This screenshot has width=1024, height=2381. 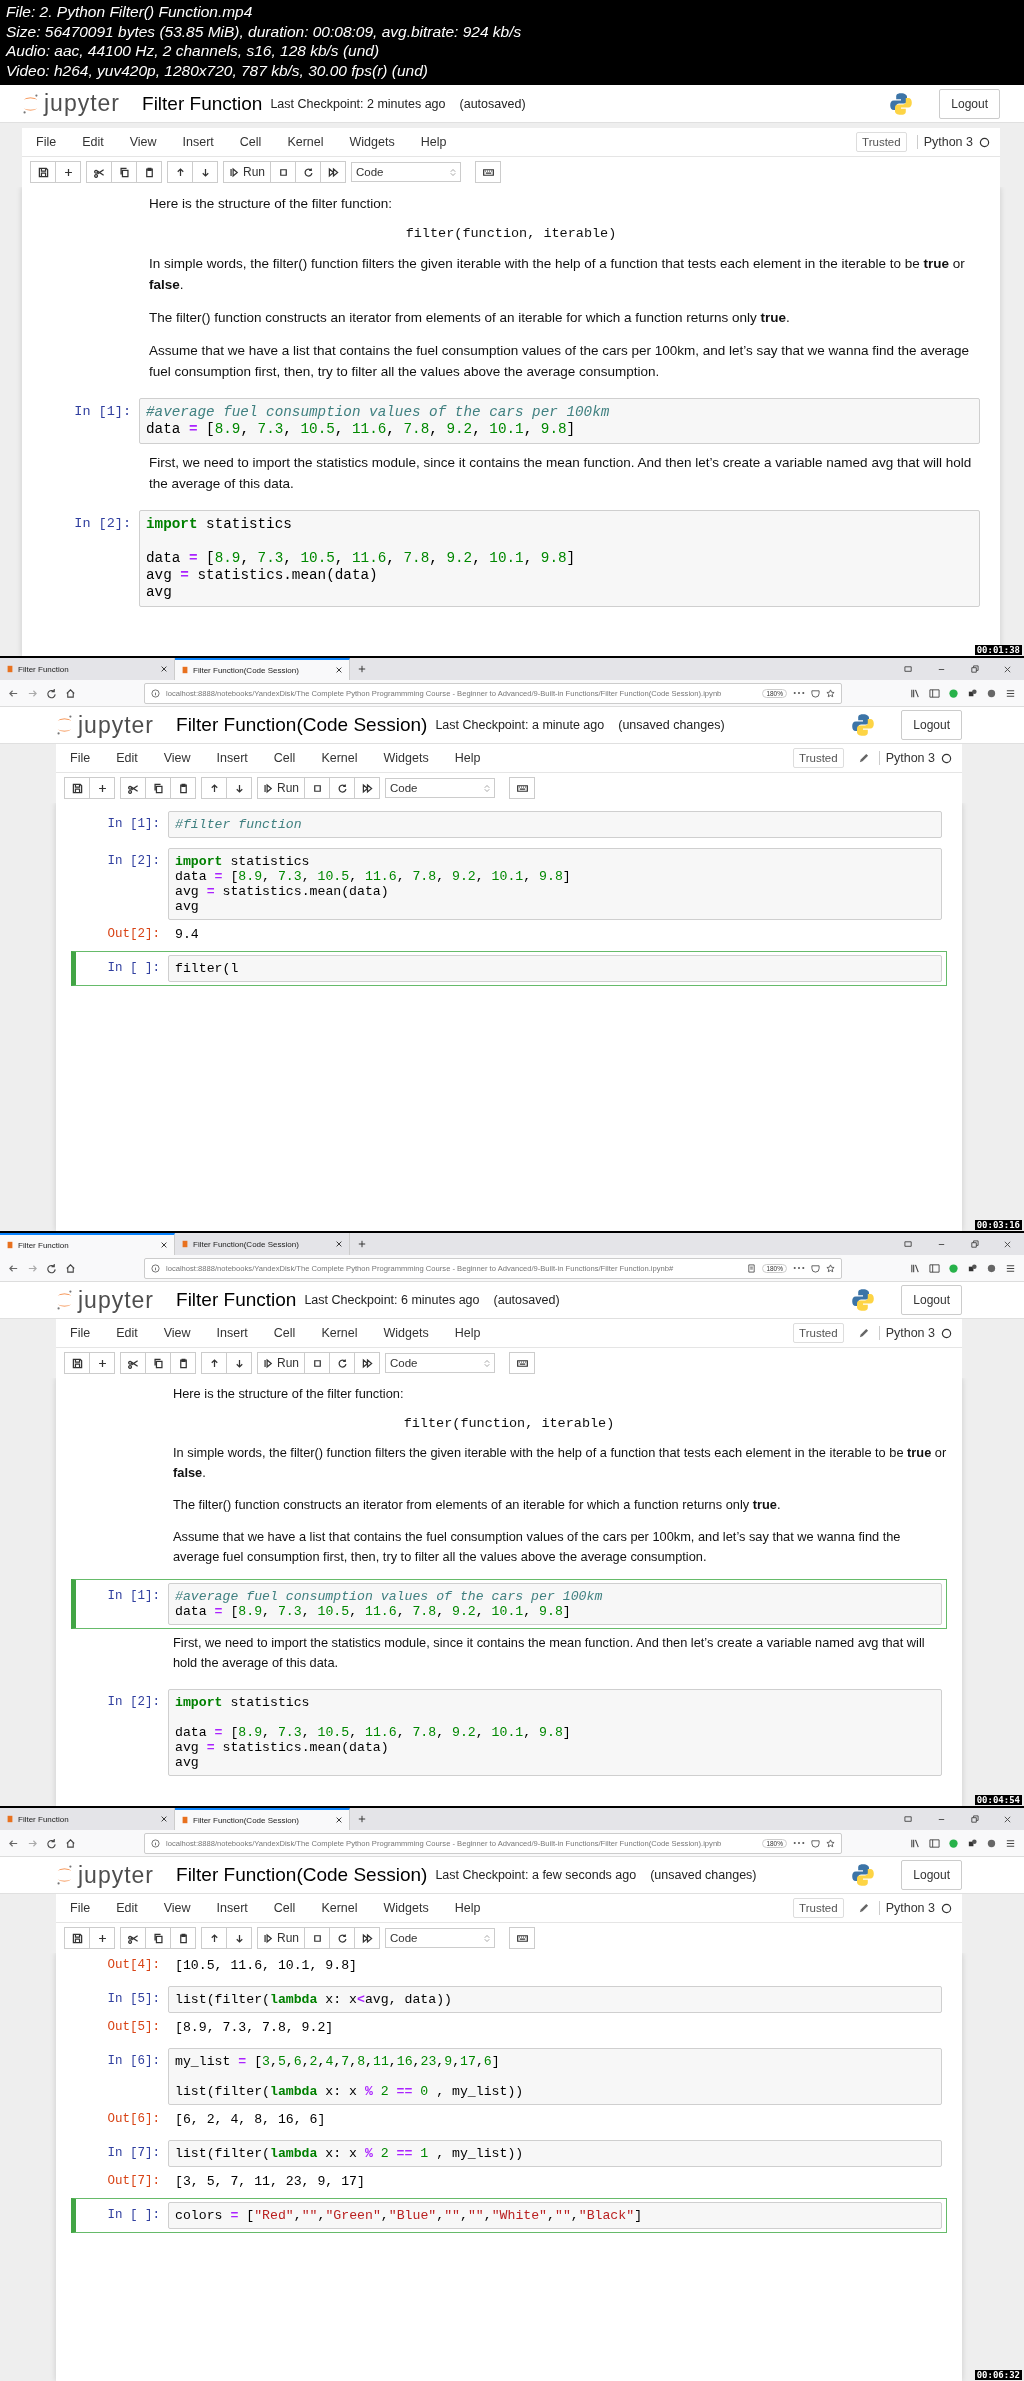 I want to click on move-down-button, so click(x=239, y=788).